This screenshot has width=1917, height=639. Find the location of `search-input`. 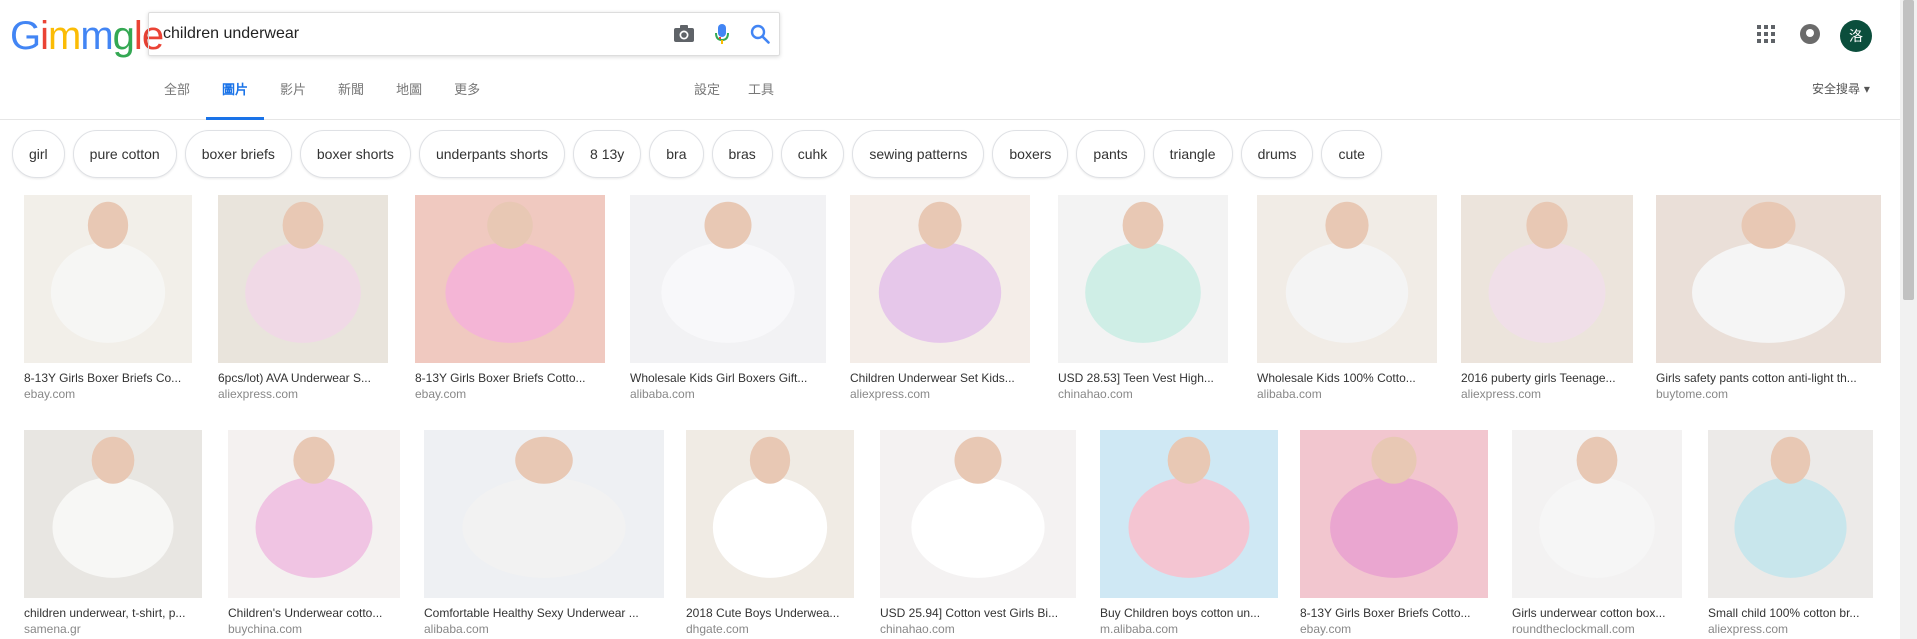

search-input is located at coordinates (414, 34).